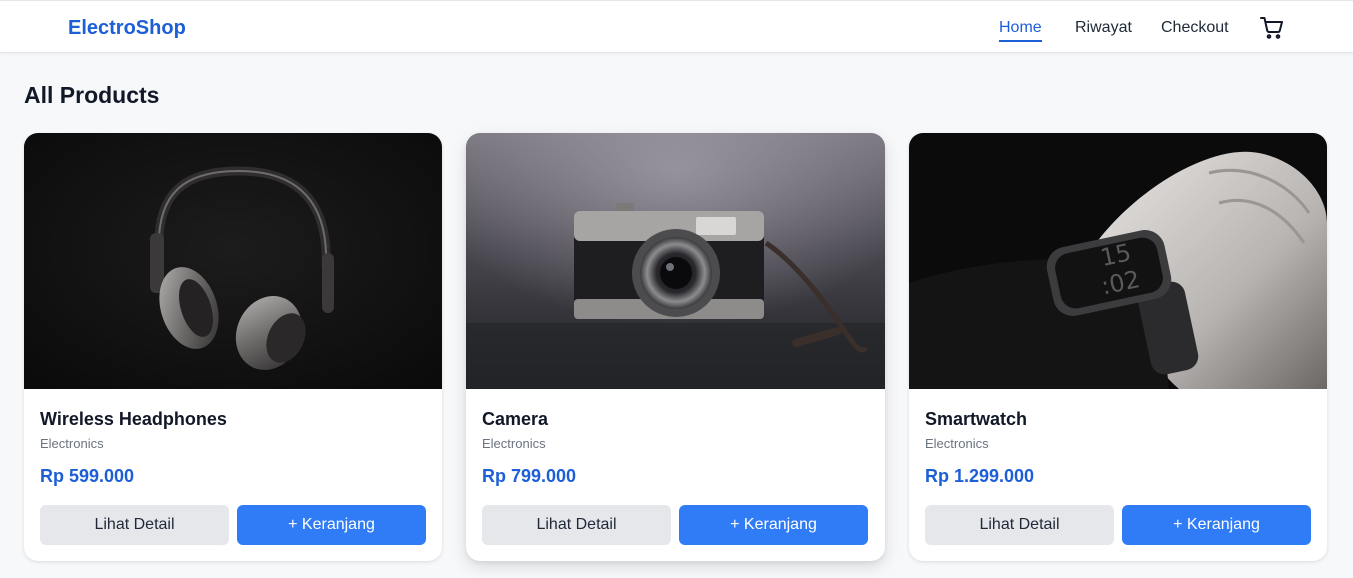 The width and height of the screenshot is (1353, 578). Describe the element at coordinates (676, 26) in the screenshot. I see `navbar: ElectroShop Home Riwayat Checkout` at that location.